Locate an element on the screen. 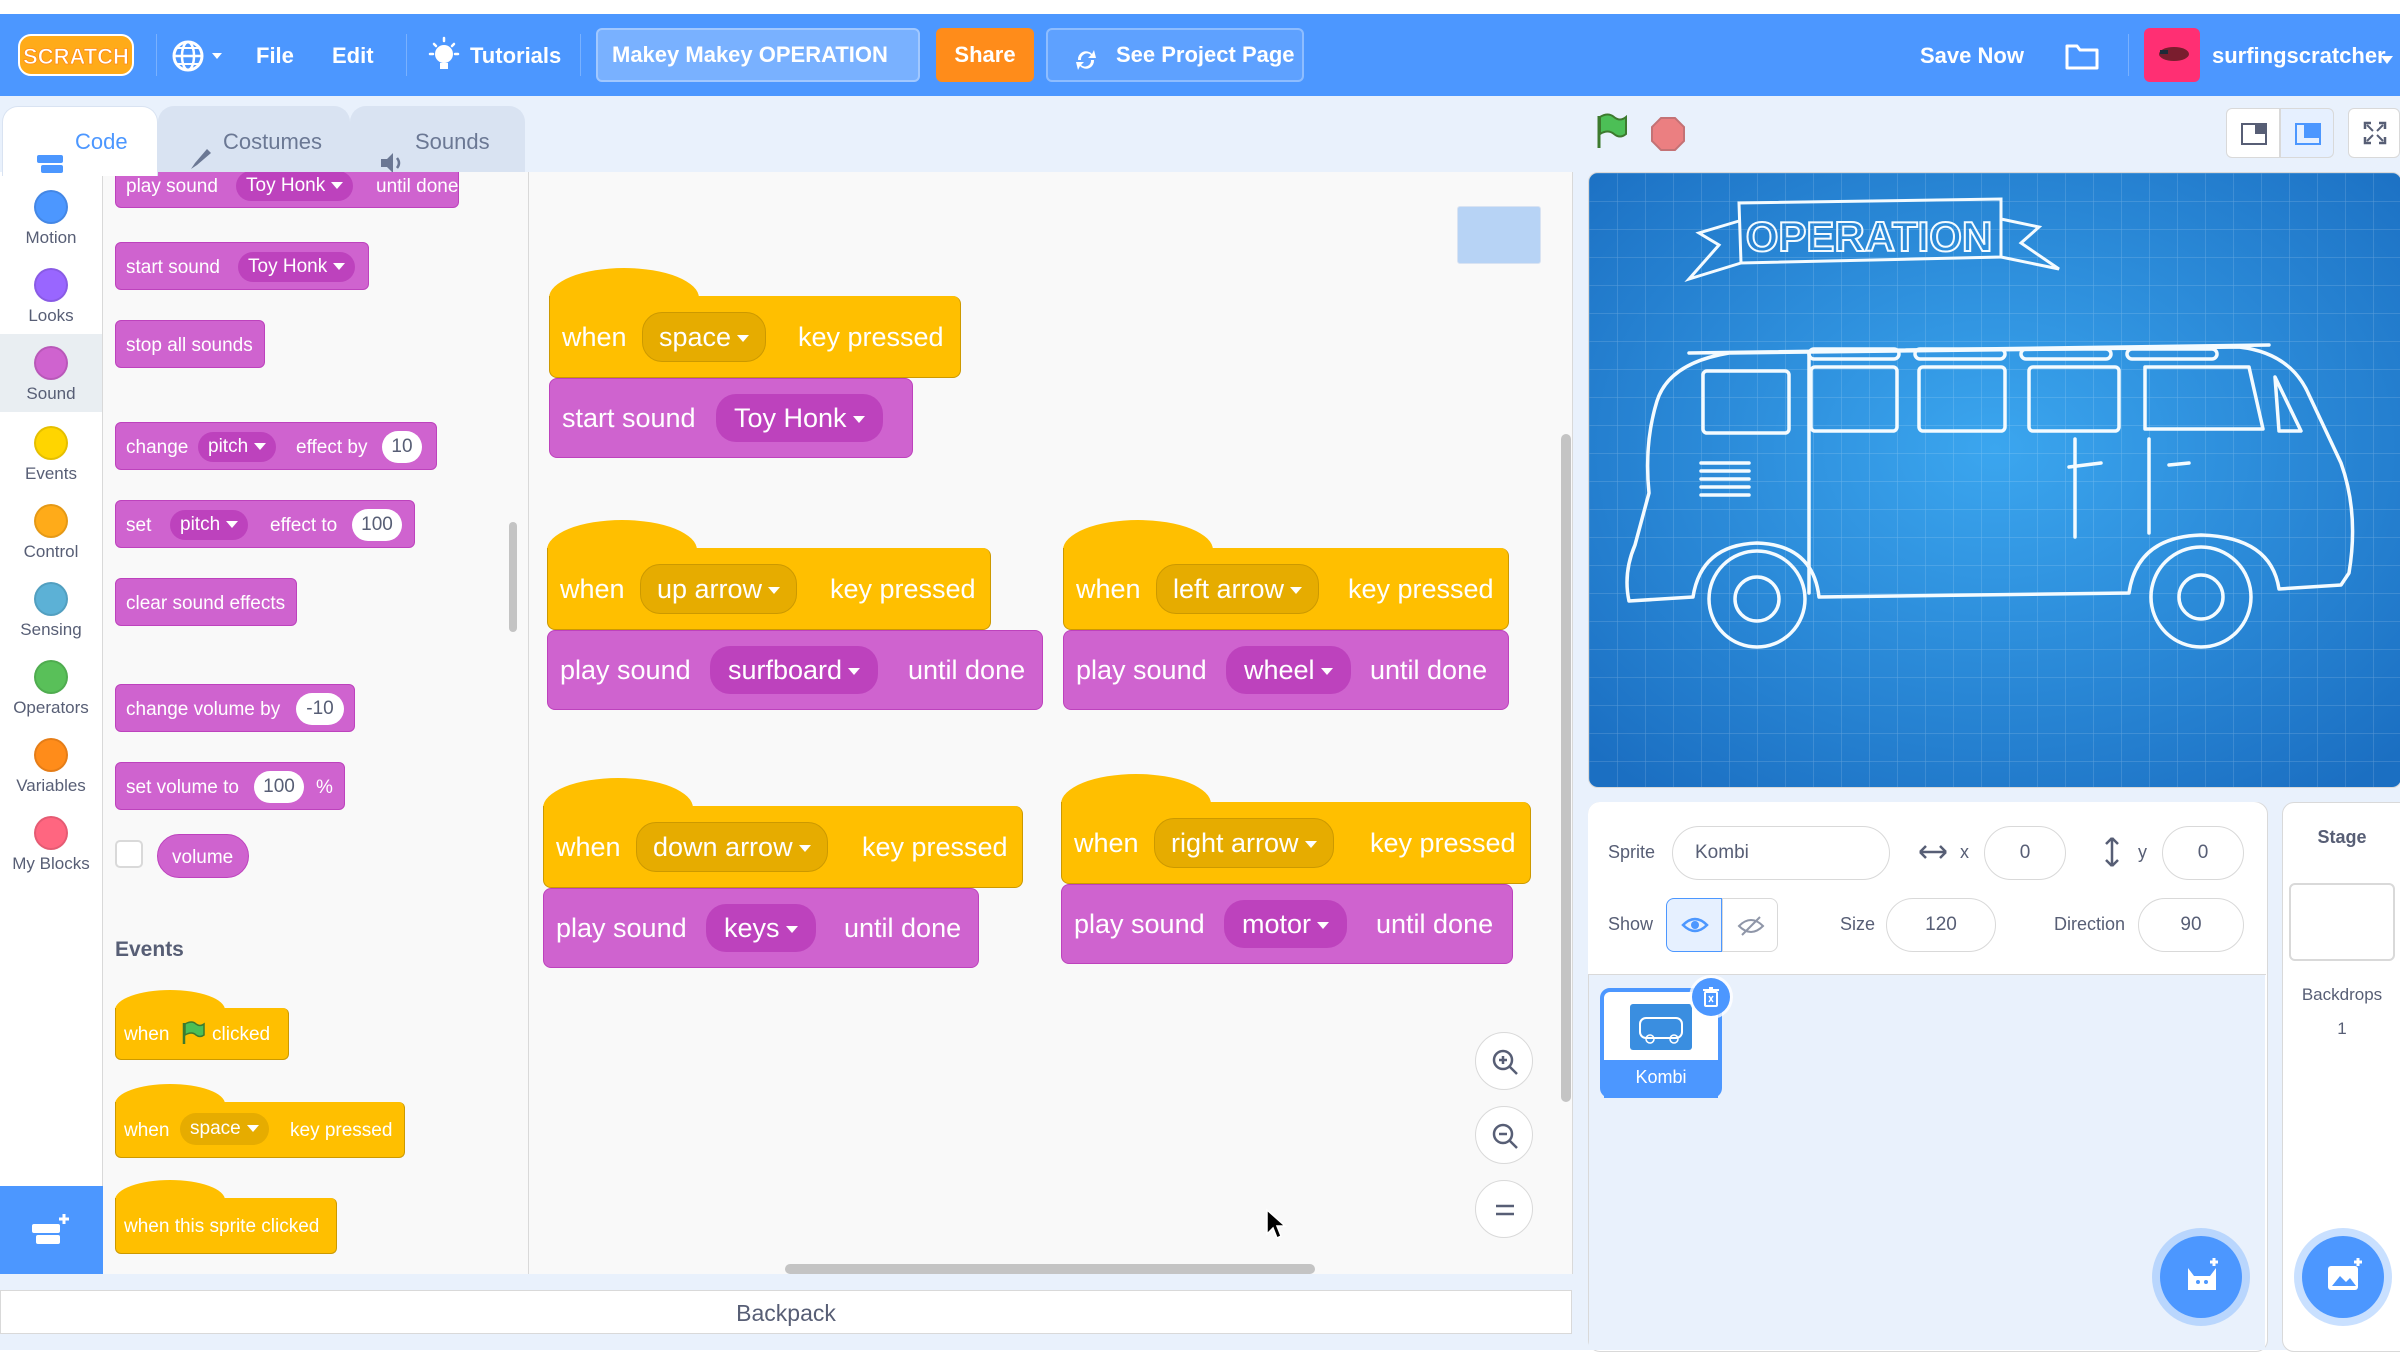  share-button: Share is located at coordinates (985, 55).